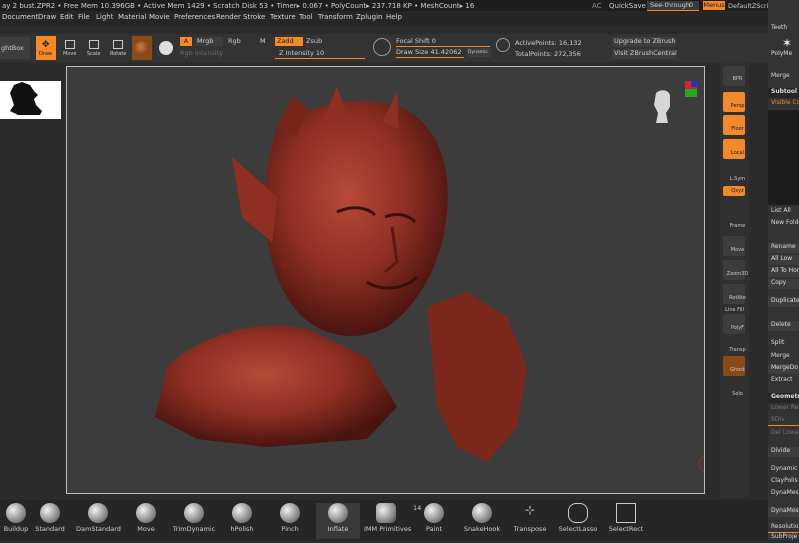 The width and height of the screenshot is (799, 543). Describe the element at coordinates (783, 93) in the screenshot. I see `subtool-header: Subtool` at that location.